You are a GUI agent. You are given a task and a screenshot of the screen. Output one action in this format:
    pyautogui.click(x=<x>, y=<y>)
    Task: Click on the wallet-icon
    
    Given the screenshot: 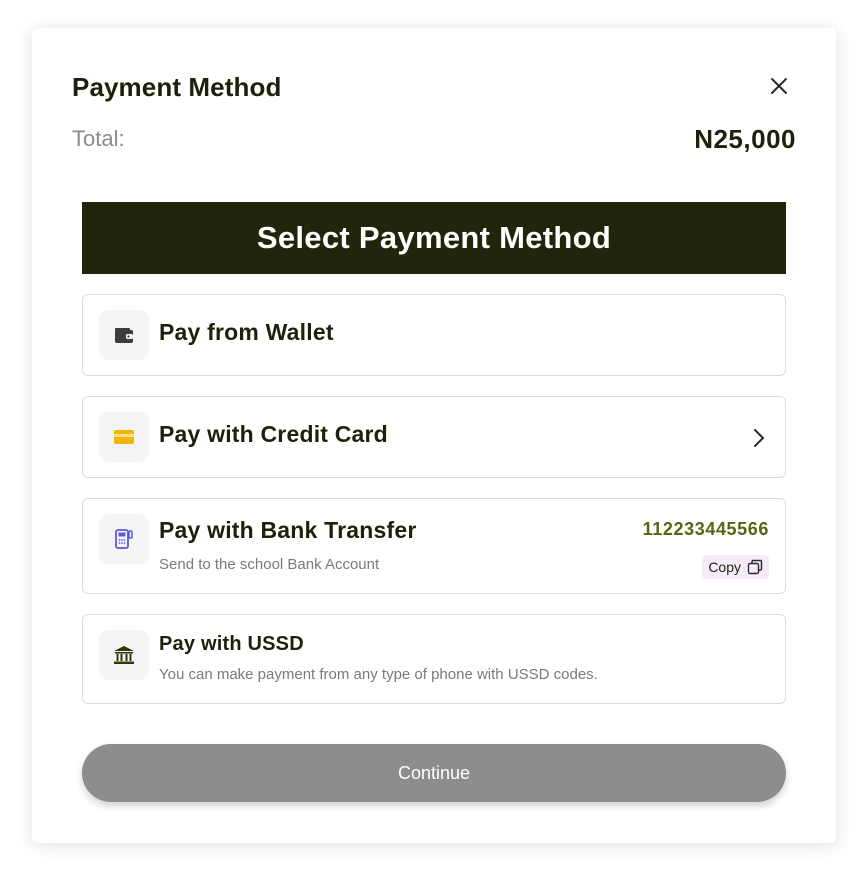 What is the action you would take?
    pyautogui.click(x=124, y=335)
    